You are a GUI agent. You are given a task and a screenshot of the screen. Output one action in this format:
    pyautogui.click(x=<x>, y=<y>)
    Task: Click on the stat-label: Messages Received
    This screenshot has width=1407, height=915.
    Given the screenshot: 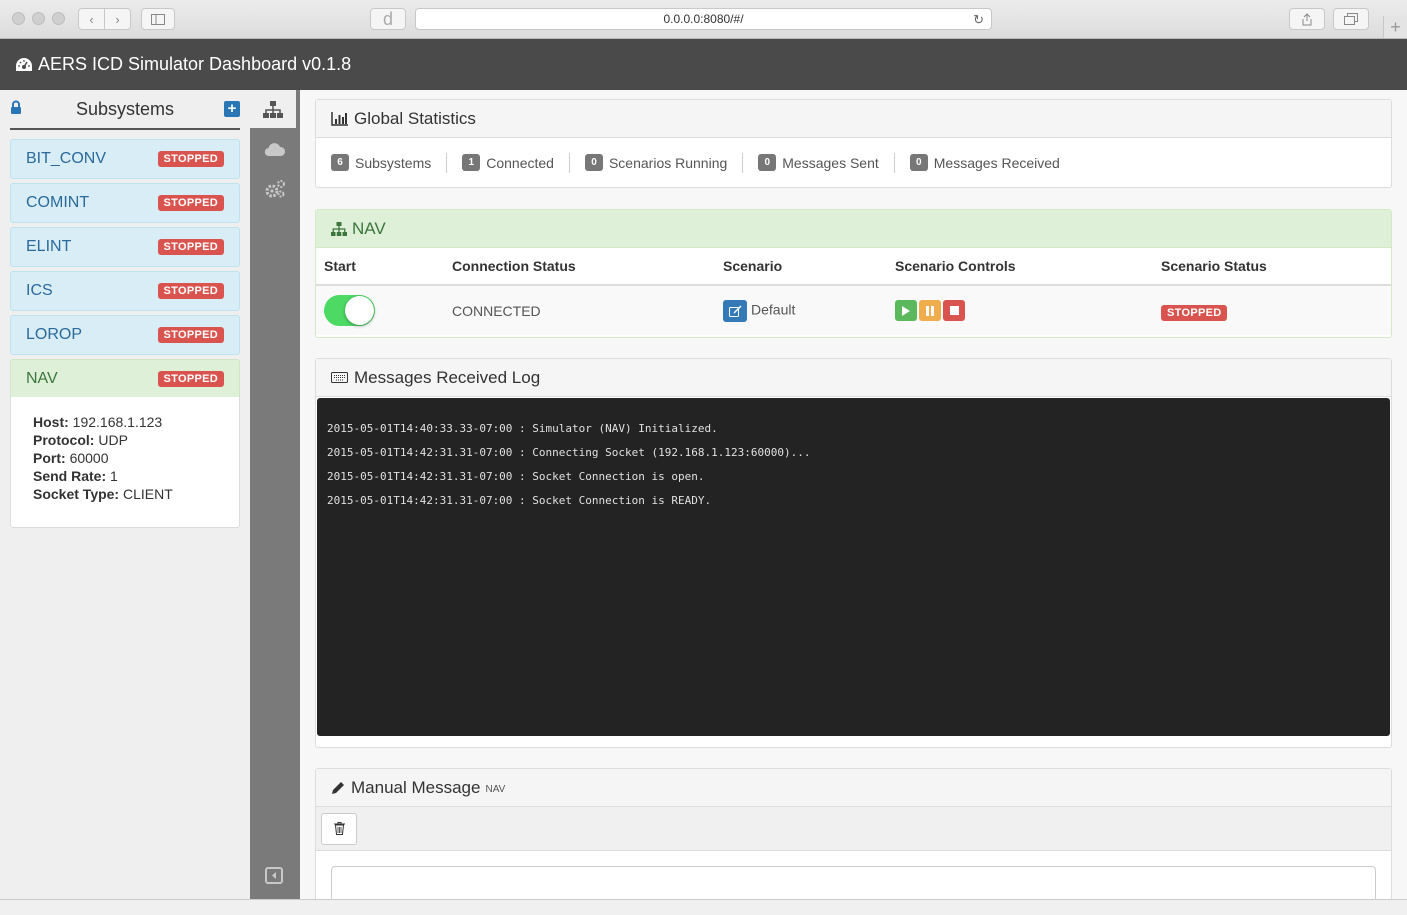 What is the action you would take?
    pyautogui.click(x=996, y=162)
    